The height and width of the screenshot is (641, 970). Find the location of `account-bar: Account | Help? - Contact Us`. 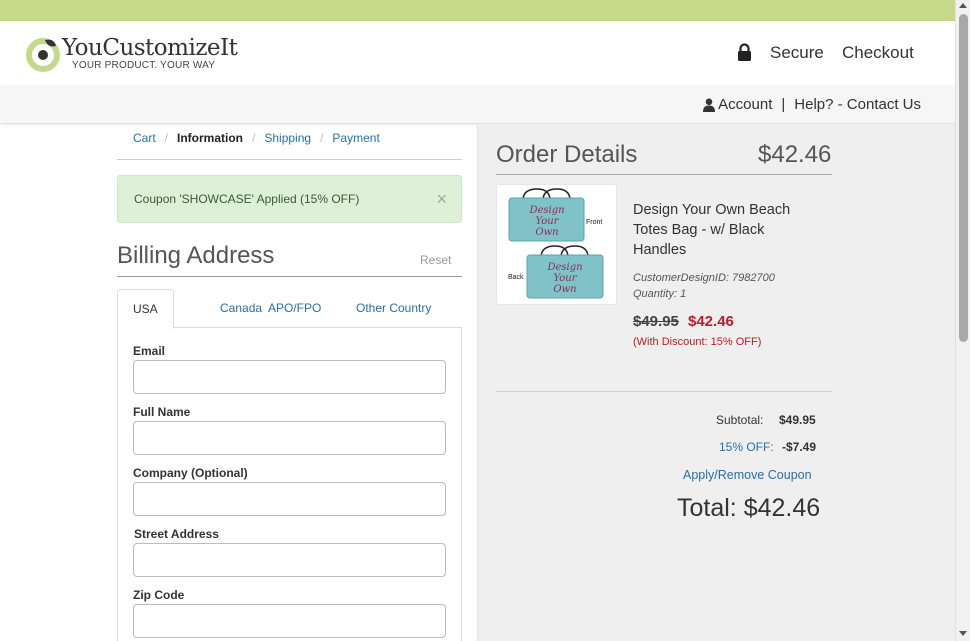

account-bar: Account | Help? - Contact Us is located at coordinates (477, 104).